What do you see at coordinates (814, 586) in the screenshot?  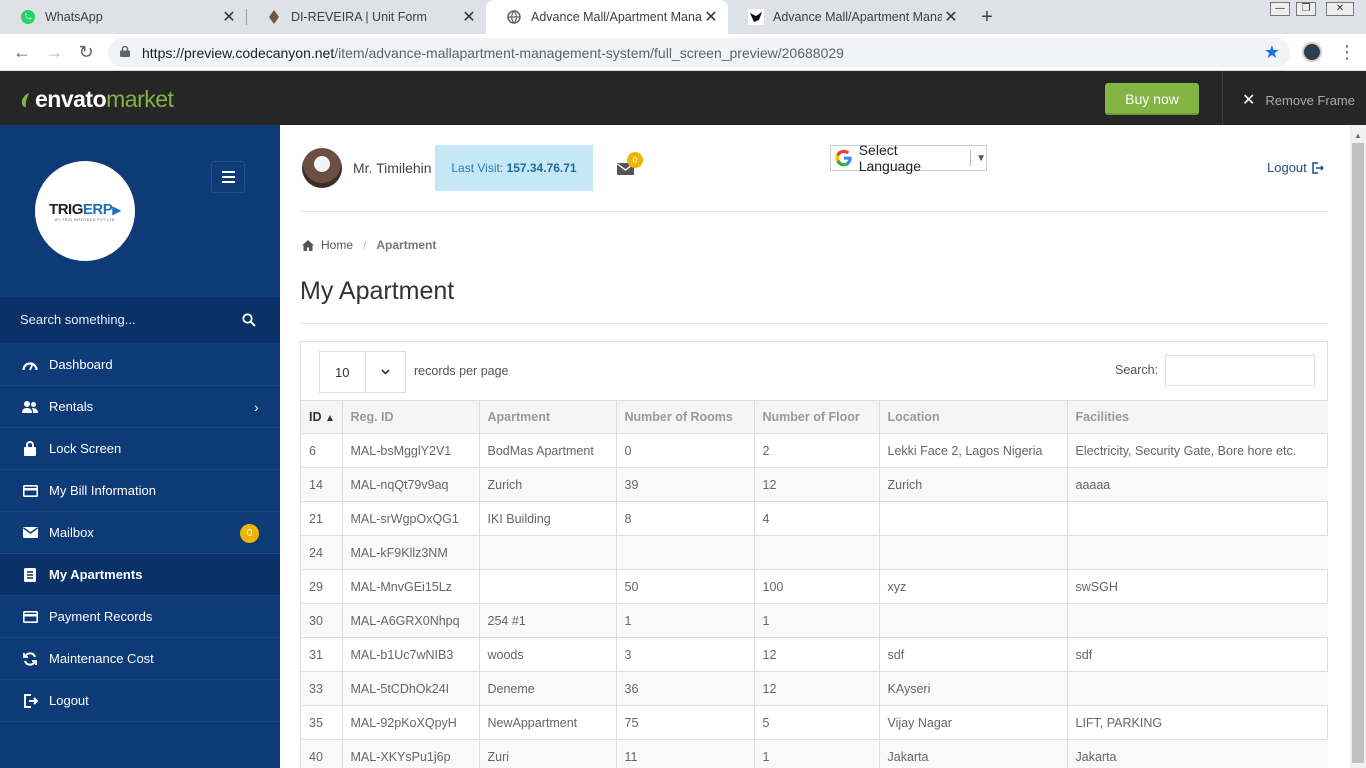 I see `table-row: 29 MAL-MnvGEi15Lz 50 100 xyz swSGH` at bounding box center [814, 586].